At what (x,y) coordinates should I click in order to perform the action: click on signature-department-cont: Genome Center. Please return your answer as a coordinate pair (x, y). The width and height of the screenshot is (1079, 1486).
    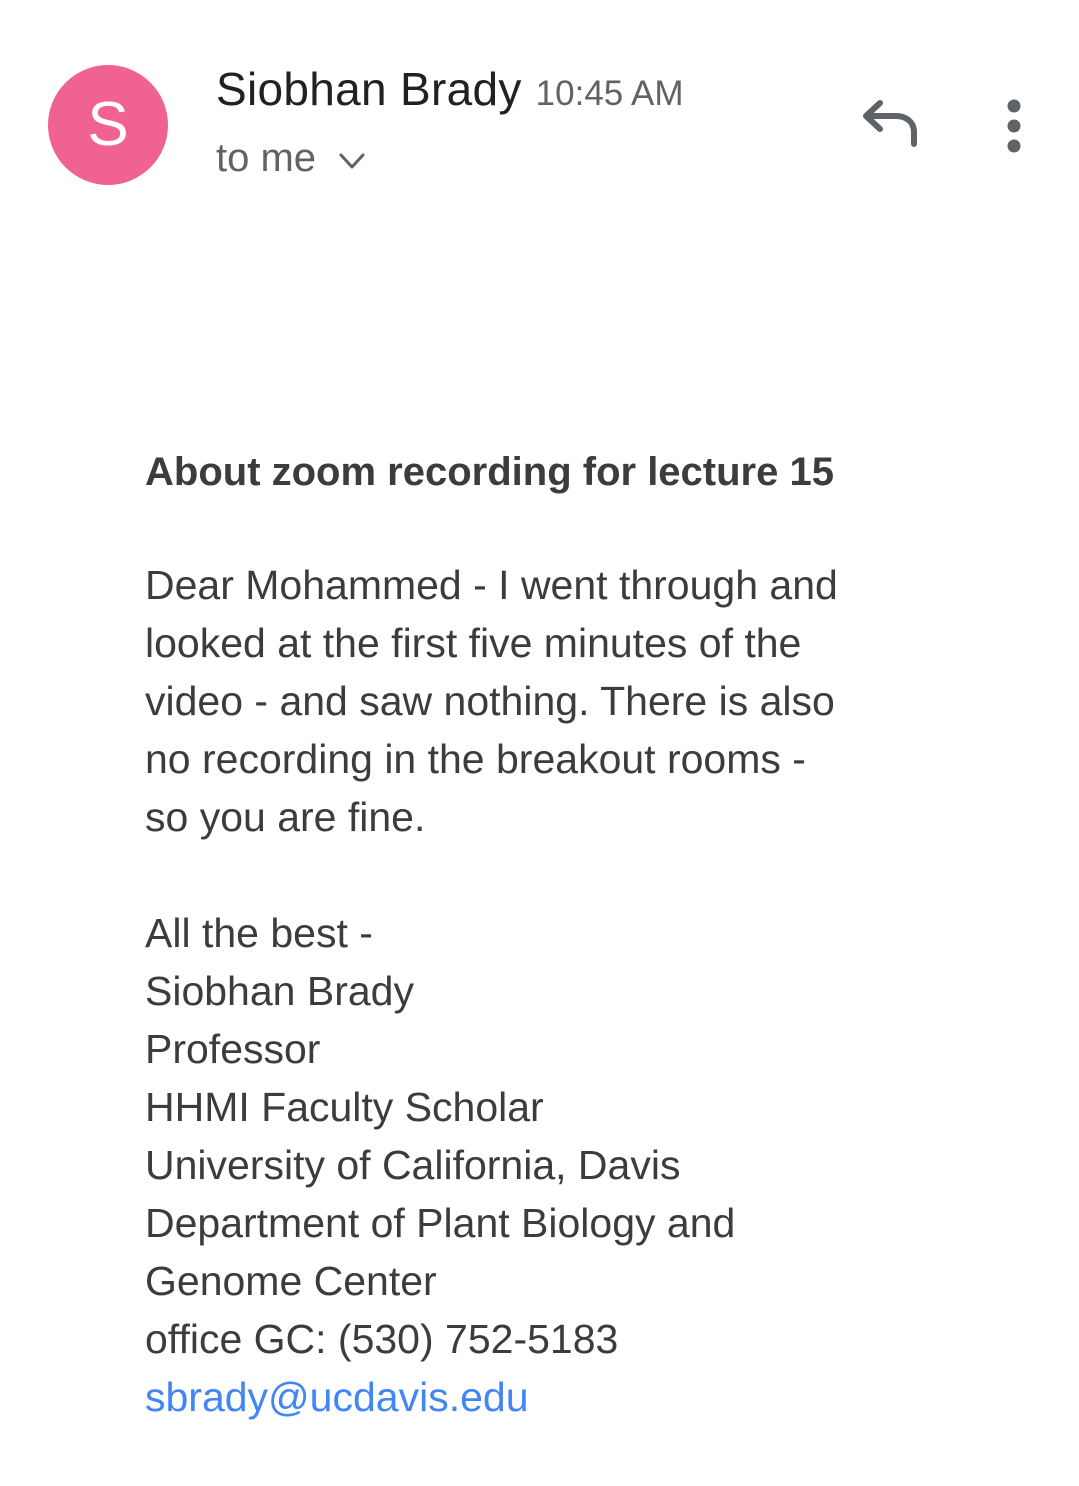
    Looking at the image, I should click on (291, 1281).